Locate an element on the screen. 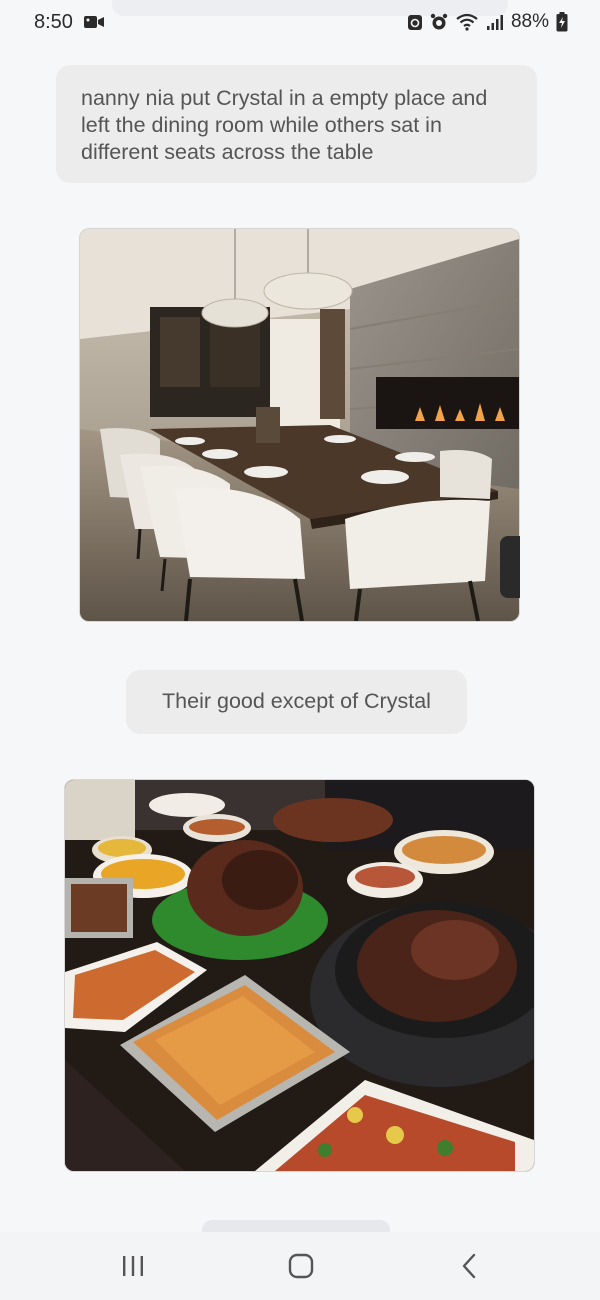 This screenshot has height=1300, width=600. status-time: 8:50 is located at coordinates (53, 22).